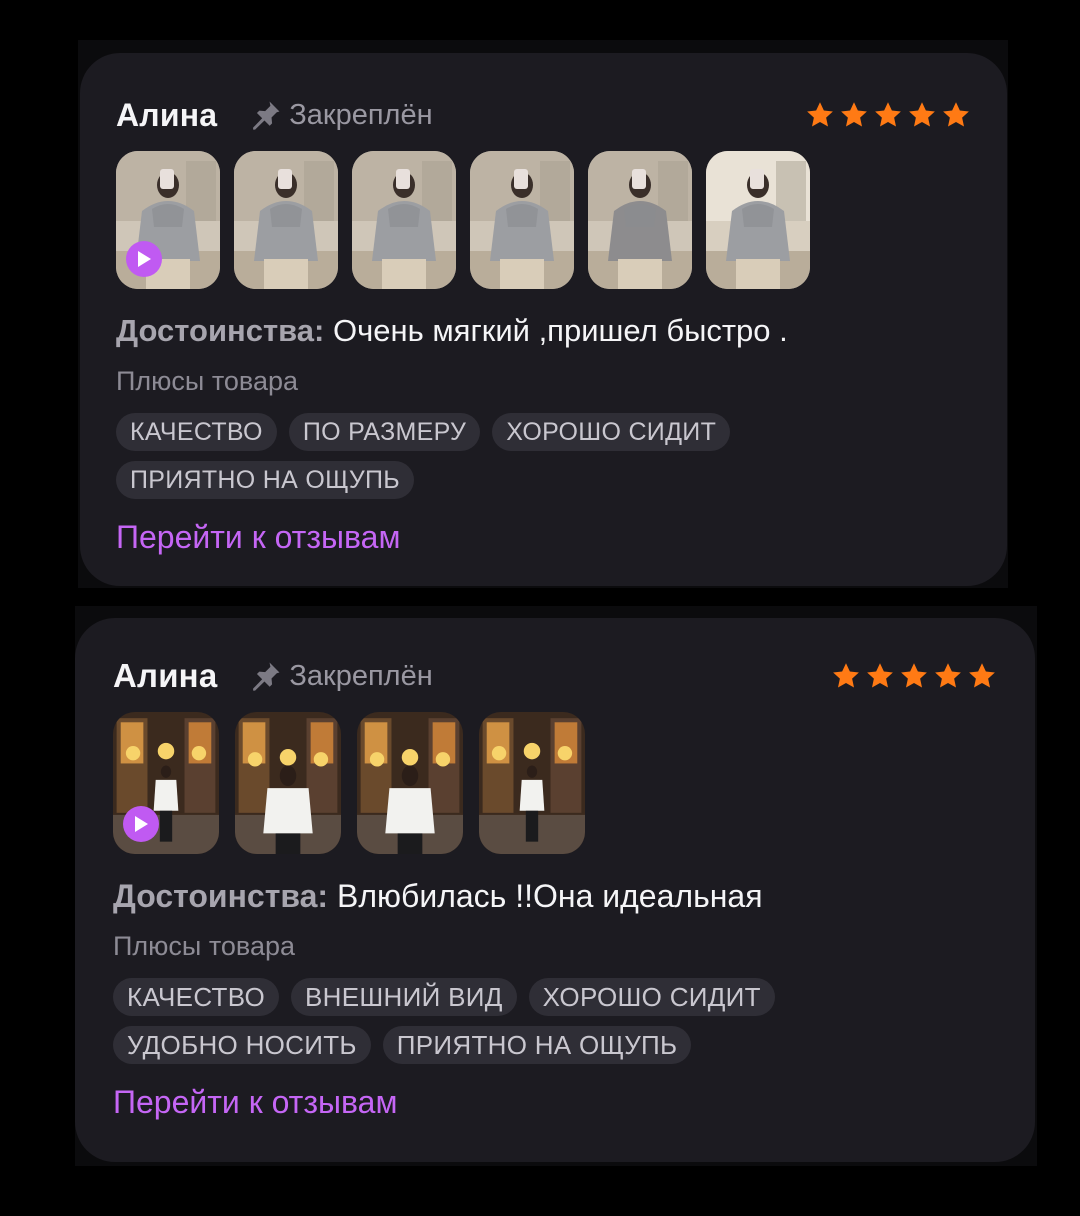 Image resolution: width=1080 pixels, height=1216 pixels. Describe the element at coordinates (404, 997) in the screenshot. I see `pros-tag: ВНЕШНИЙ ВИД` at that location.